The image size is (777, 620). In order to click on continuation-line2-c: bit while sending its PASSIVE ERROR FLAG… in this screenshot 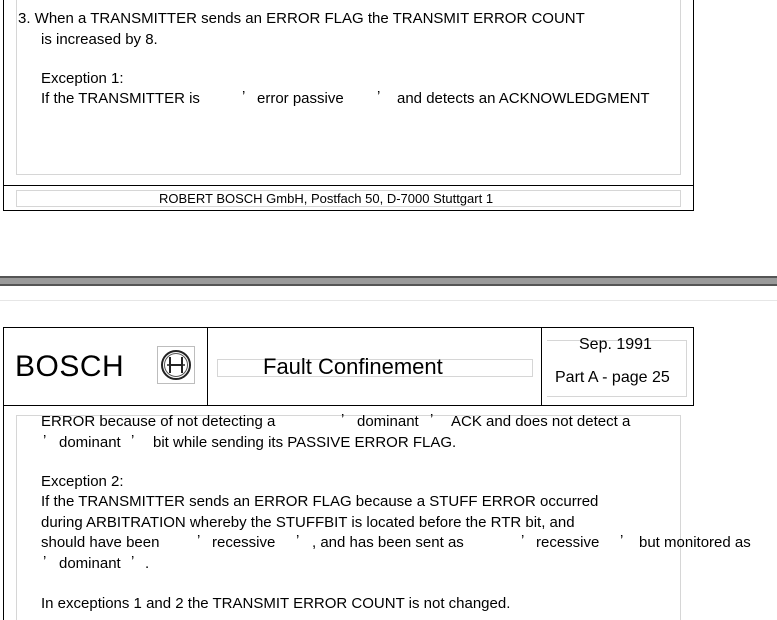, I will do `click(305, 442)`.